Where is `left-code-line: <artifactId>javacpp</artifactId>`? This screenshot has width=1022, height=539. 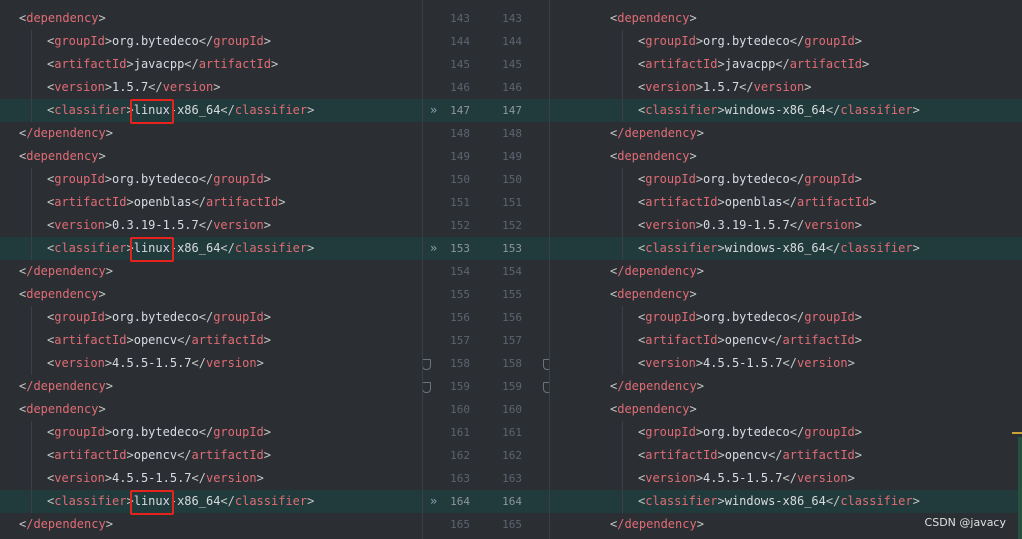
left-code-line: <artifactId>javacpp</artifactId> is located at coordinates (211, 64).